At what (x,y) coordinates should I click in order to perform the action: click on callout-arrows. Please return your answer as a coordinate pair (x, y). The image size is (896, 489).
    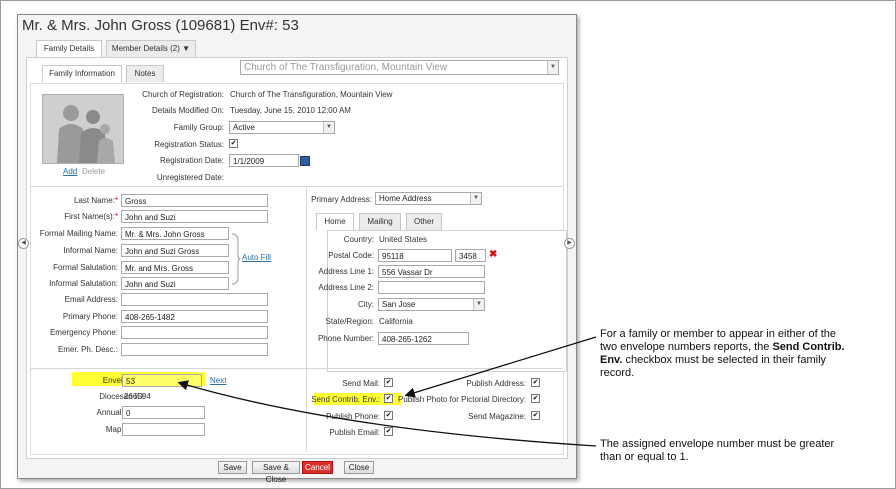
    Looking at the image, I should click on (387, 391).